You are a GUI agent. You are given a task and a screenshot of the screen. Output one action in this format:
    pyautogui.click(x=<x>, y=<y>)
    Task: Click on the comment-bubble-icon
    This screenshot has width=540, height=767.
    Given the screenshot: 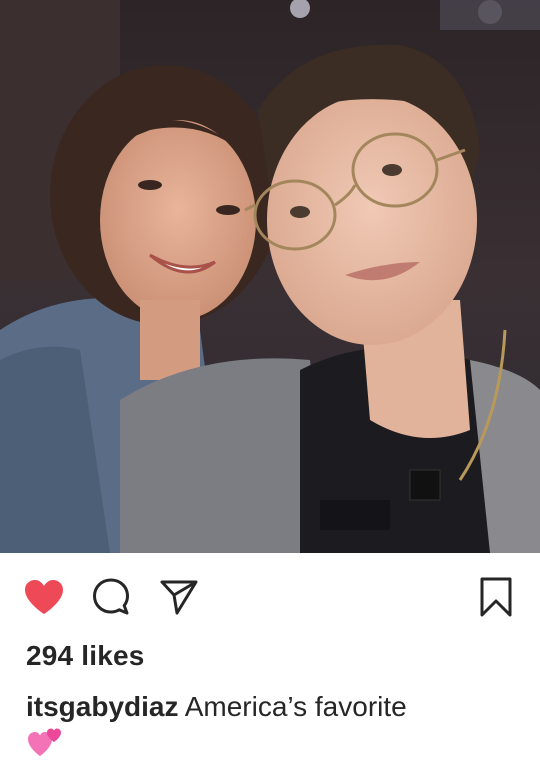 What is the action you would take?
    pyautogui.click(x=111, y=597)
    